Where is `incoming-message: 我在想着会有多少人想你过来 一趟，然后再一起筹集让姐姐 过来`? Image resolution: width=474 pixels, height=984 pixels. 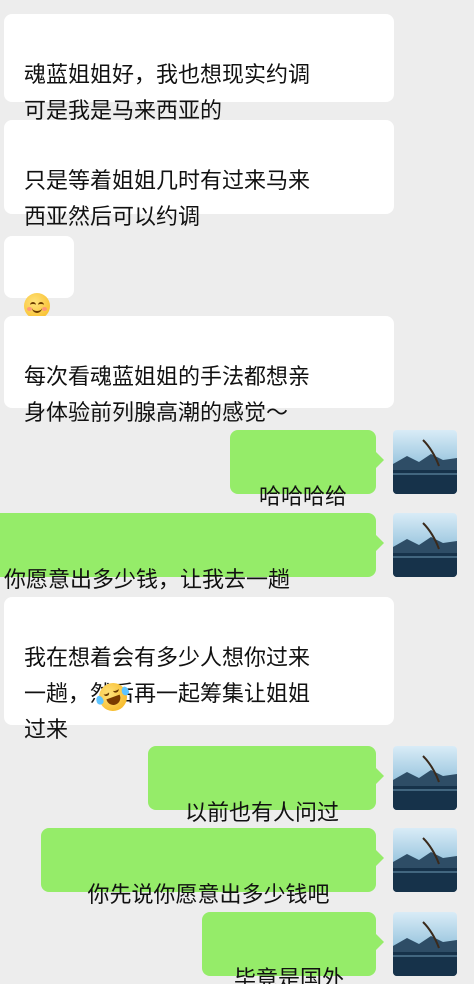
incoming-message: 我在想着会有多少人想你过来 一趟，然后再一起筹集让姐姐 过来 is located at coordinates (199, 670).